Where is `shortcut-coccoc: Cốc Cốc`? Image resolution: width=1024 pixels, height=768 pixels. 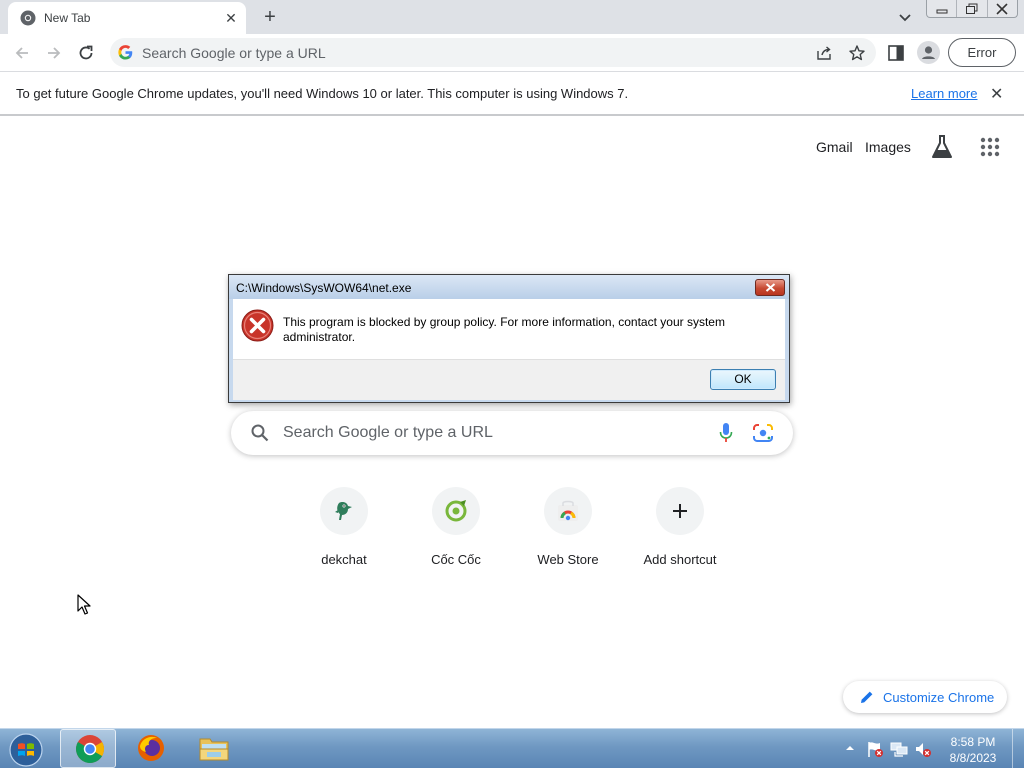
shortcut-coccoc: Cốc Cốc is located at coordinates (456, 532).